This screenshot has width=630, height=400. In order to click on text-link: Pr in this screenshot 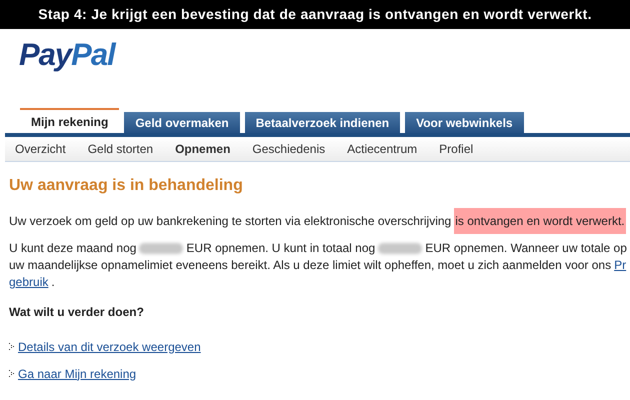, I will do `click(620, 265)`.